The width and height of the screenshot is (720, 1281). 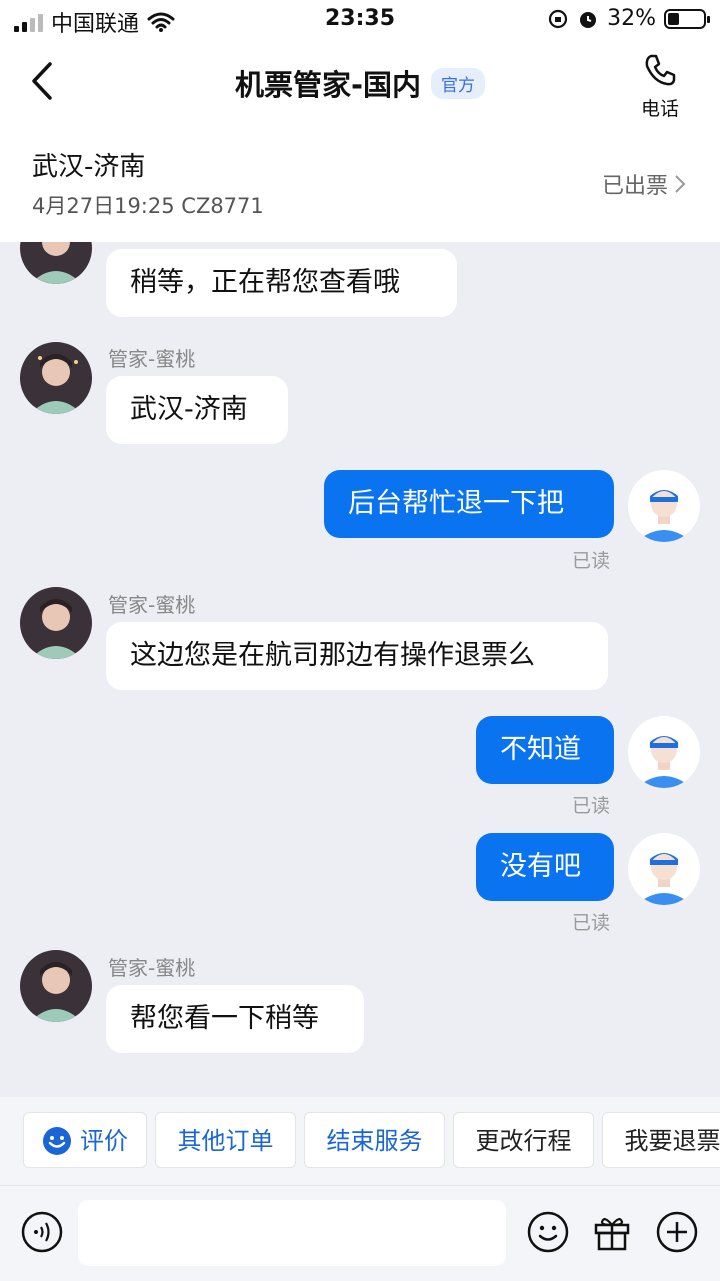 I want to click on phone-icon, so click(x=660, y=70).